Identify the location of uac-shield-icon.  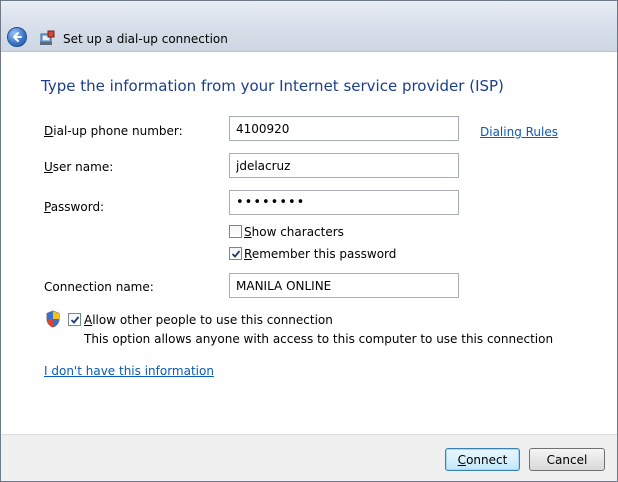
(53, 319).